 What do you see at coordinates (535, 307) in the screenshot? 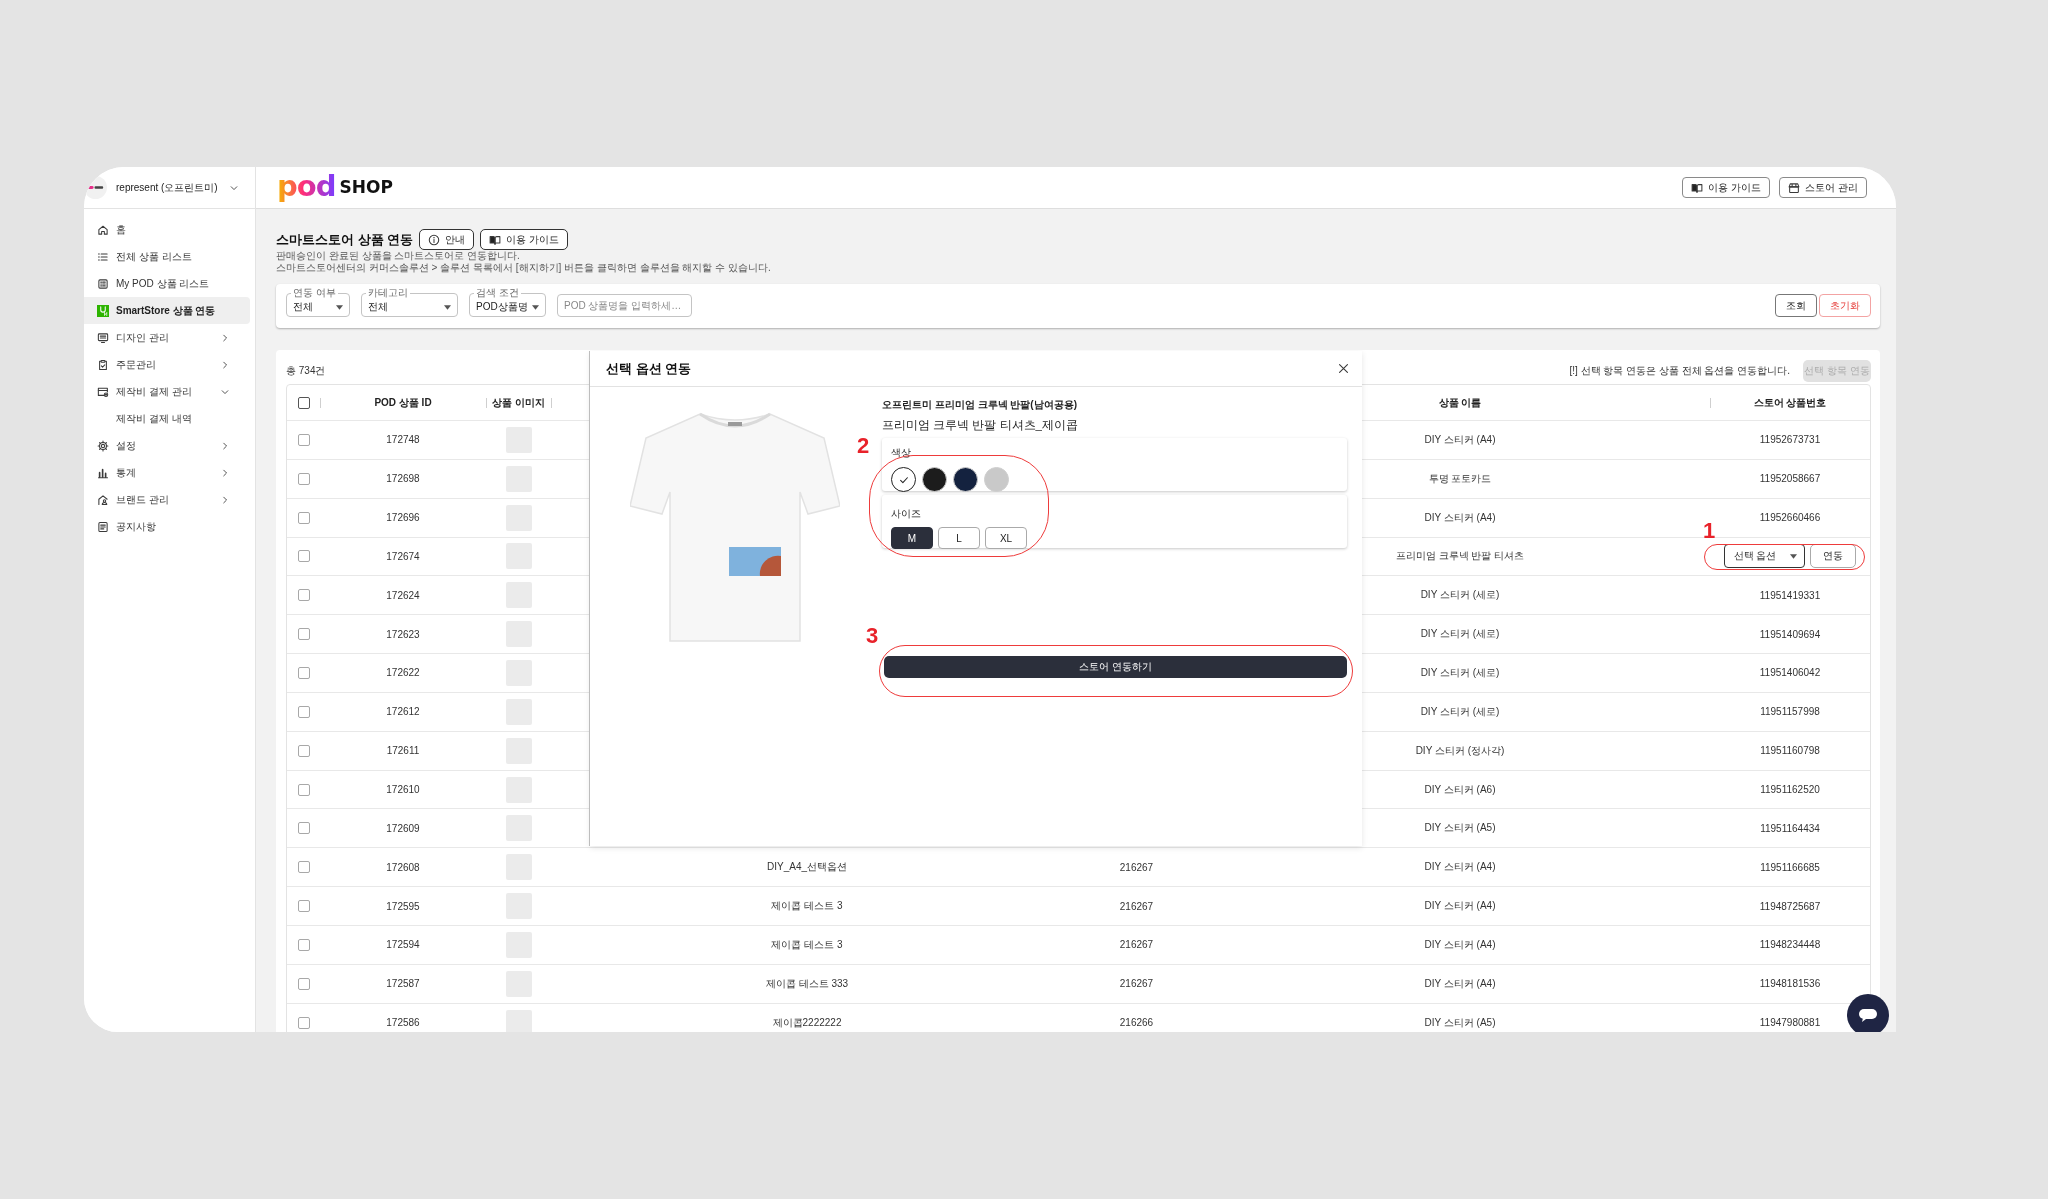
I see `caret-down-icon` at bounding box center [535, 307].